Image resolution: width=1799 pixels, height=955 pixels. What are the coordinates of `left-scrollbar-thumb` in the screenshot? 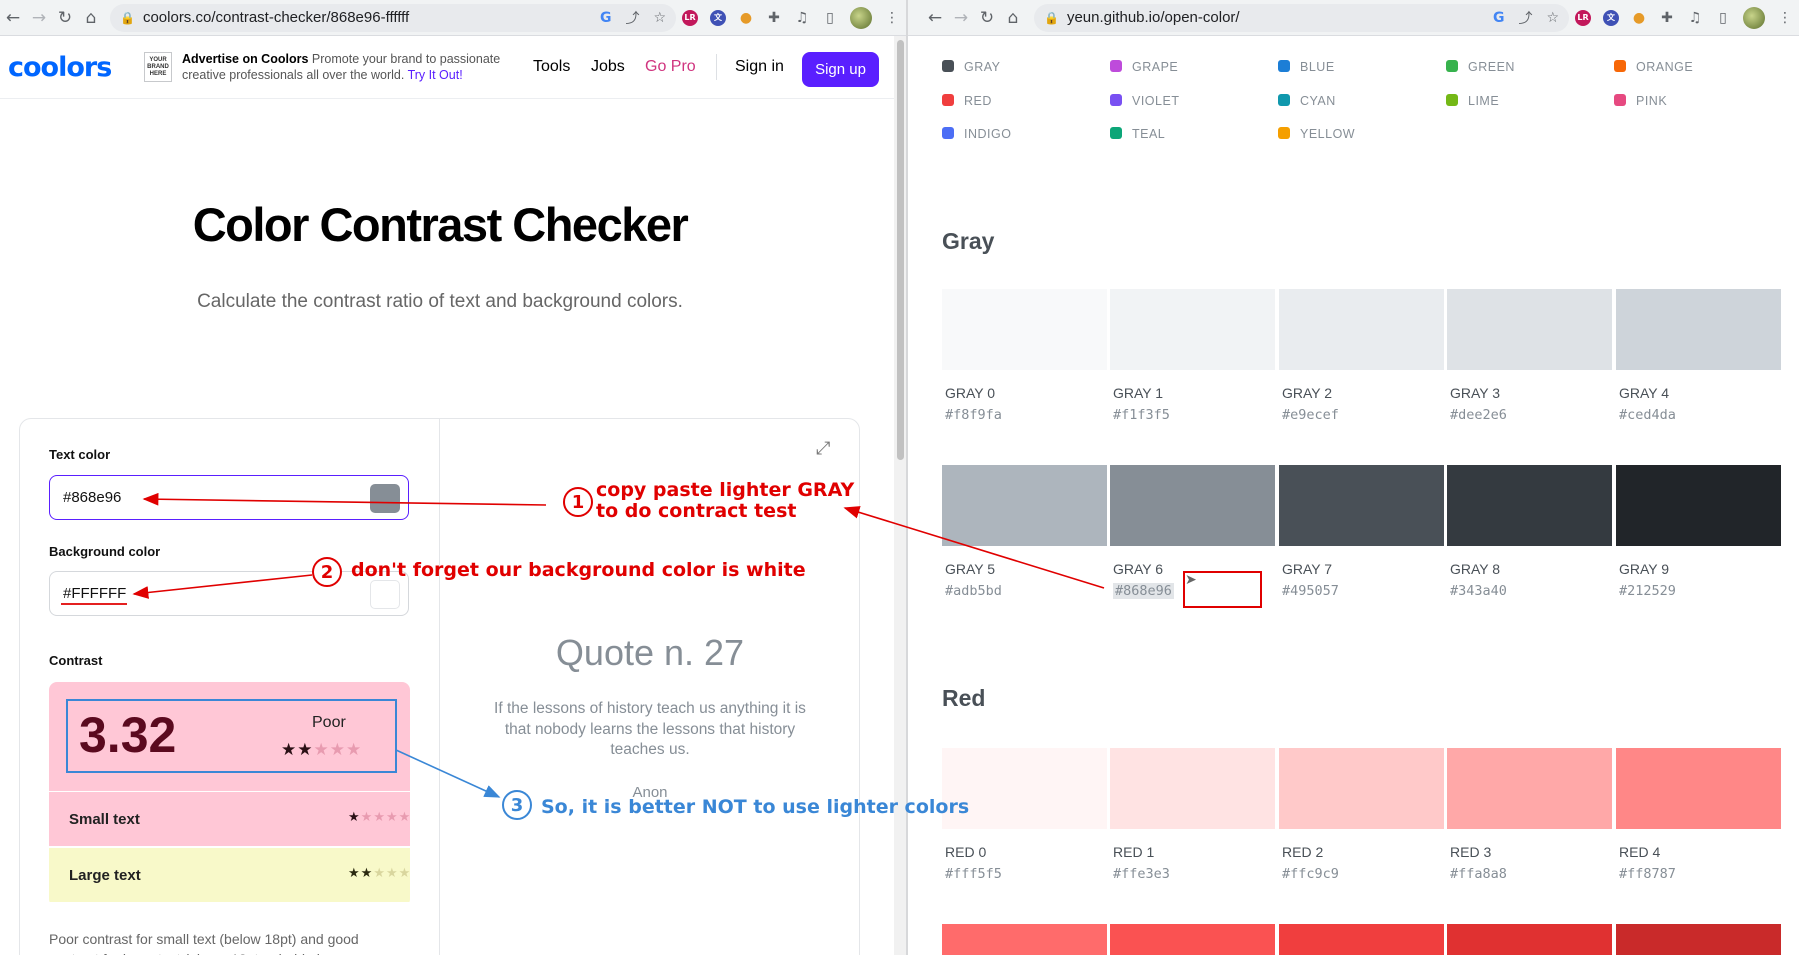 It's located at (900, 250).